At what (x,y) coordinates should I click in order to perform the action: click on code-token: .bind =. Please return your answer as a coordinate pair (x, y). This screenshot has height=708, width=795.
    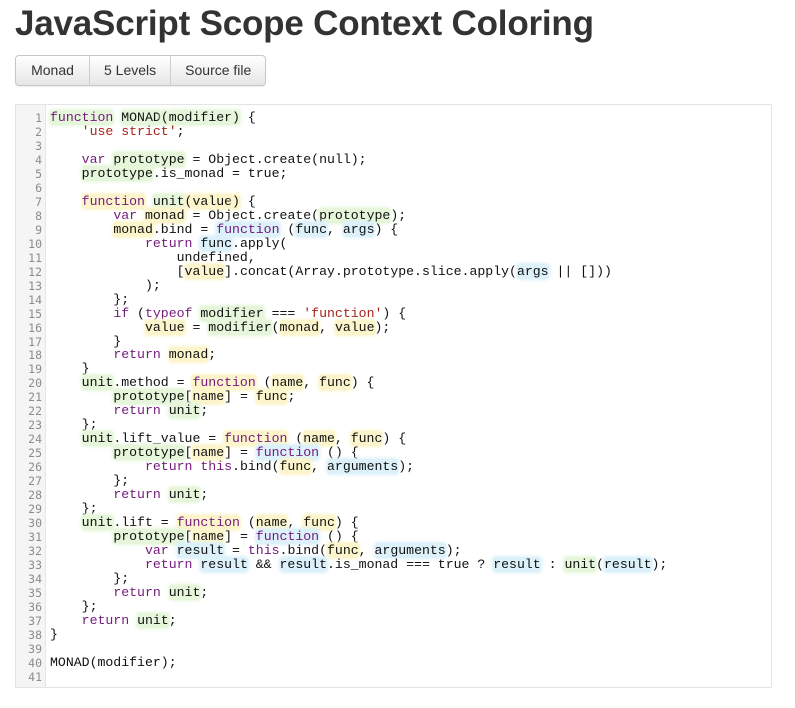
    Looking at the image, I should click on (184, 229).